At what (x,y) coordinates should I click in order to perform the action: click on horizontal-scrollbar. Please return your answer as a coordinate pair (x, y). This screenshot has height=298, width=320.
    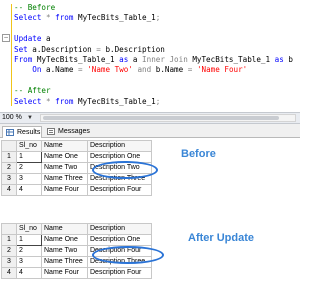
    Looking at the image, I should click on (168, 118).